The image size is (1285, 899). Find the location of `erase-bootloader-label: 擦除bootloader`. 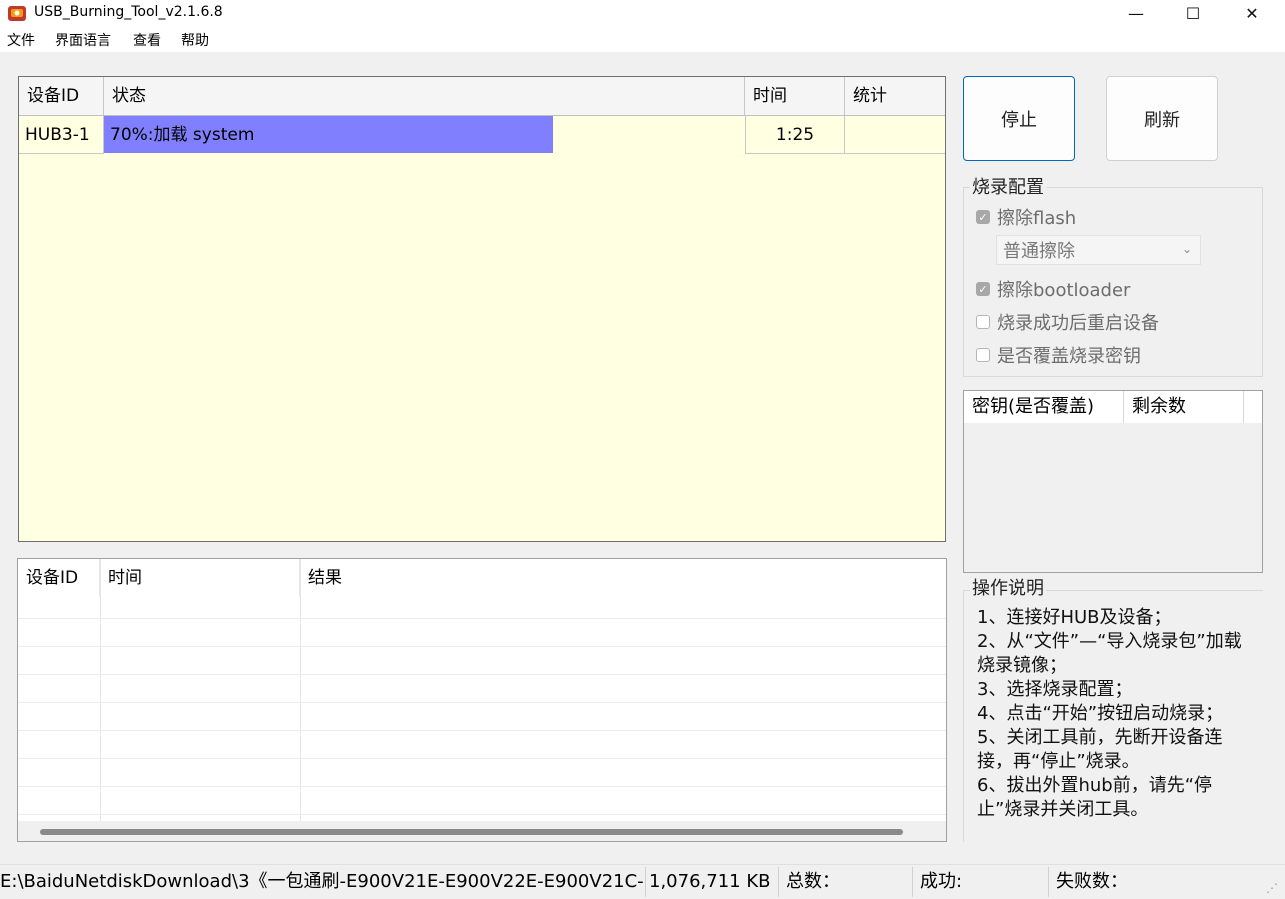

erase-bootloader-label: 擦除bootloader is located at coordinates (1064, 290).